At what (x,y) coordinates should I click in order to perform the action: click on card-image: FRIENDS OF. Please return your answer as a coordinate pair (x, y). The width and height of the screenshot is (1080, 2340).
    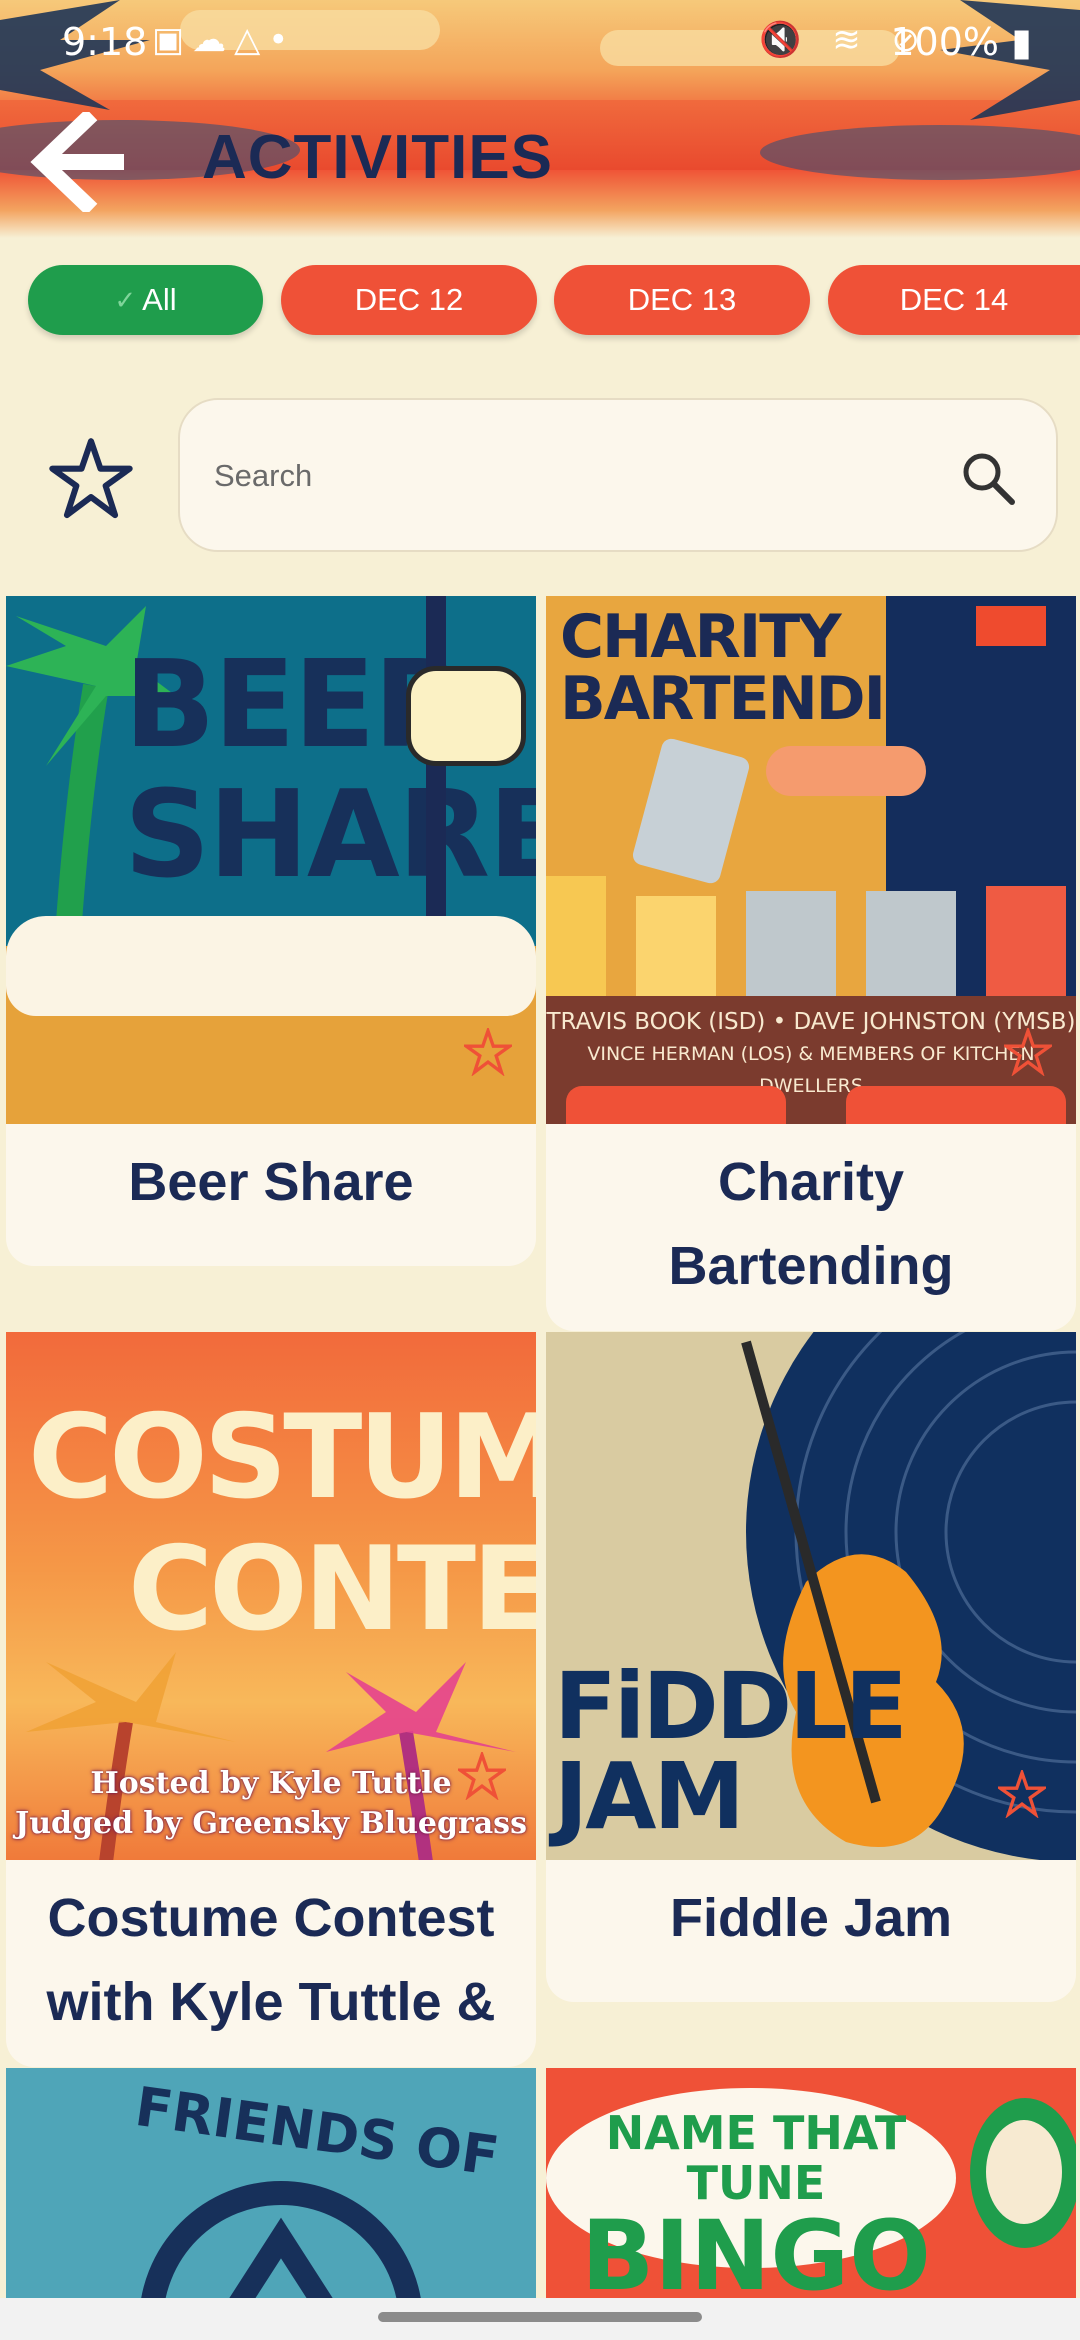
    Looking at the image, I should click on (271, 2183).